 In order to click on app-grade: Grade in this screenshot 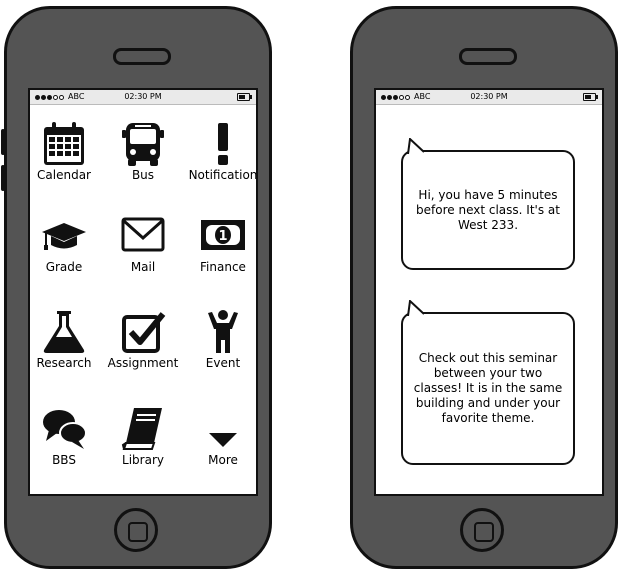, I will do `click(67, 243)`.